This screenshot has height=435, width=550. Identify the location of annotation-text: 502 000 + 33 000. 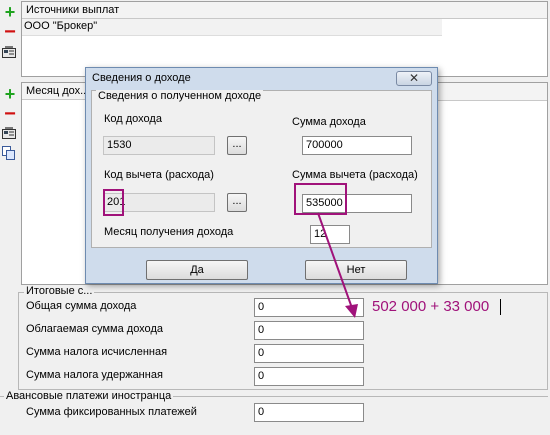
(431, 306).